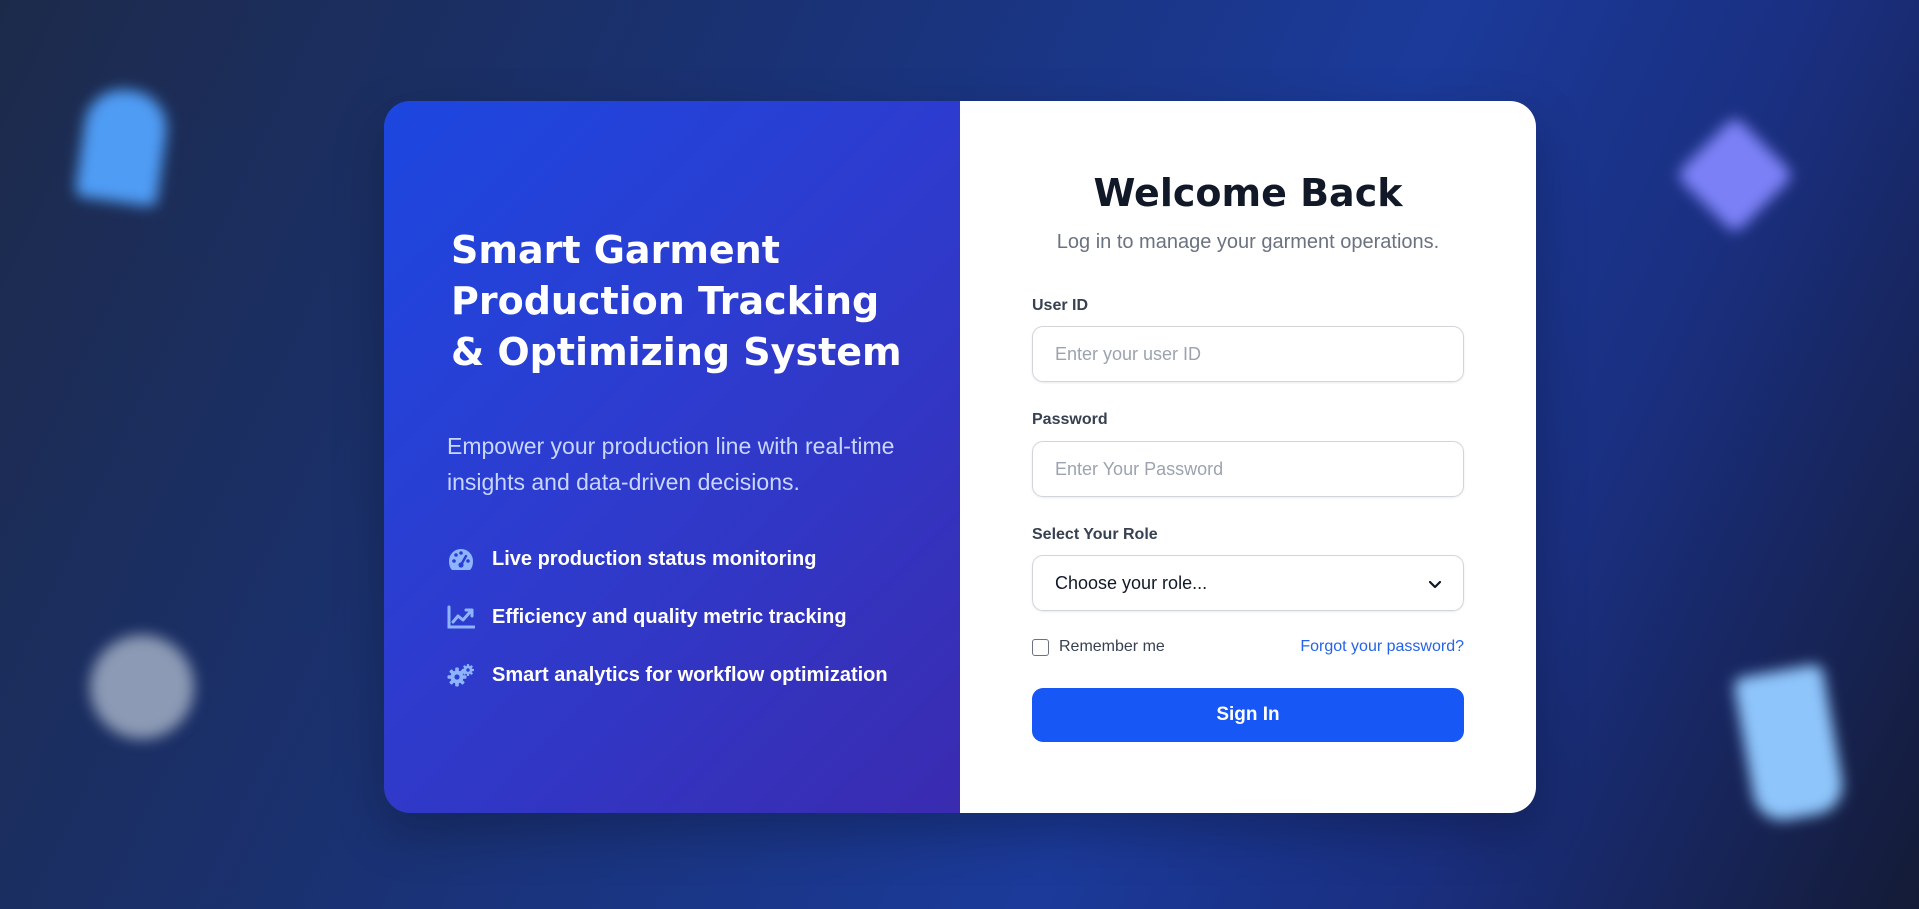 The width and height of the screenshot is (1919, 909). I want to click on decorative-blur-circle, so click(142, 687).